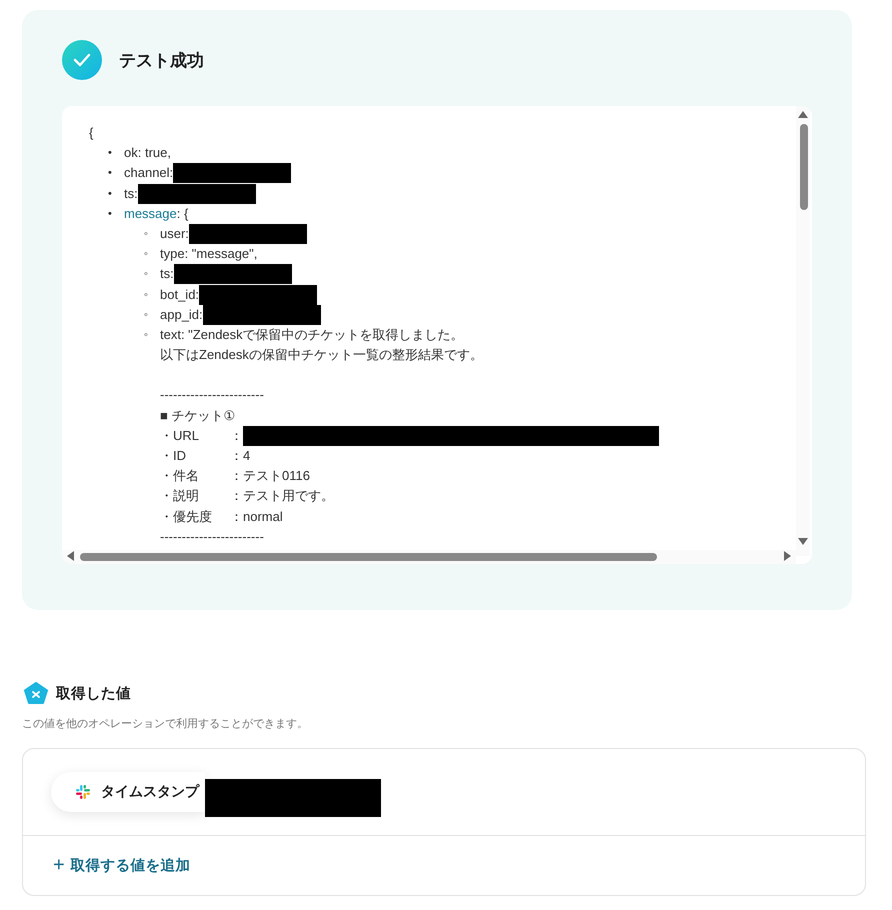 Image resolution: width=892 pixels, height=910 pixels. Describe the element at coordinates (180, 476) in the screenshot. I see `code-text: ・件名` at that location.